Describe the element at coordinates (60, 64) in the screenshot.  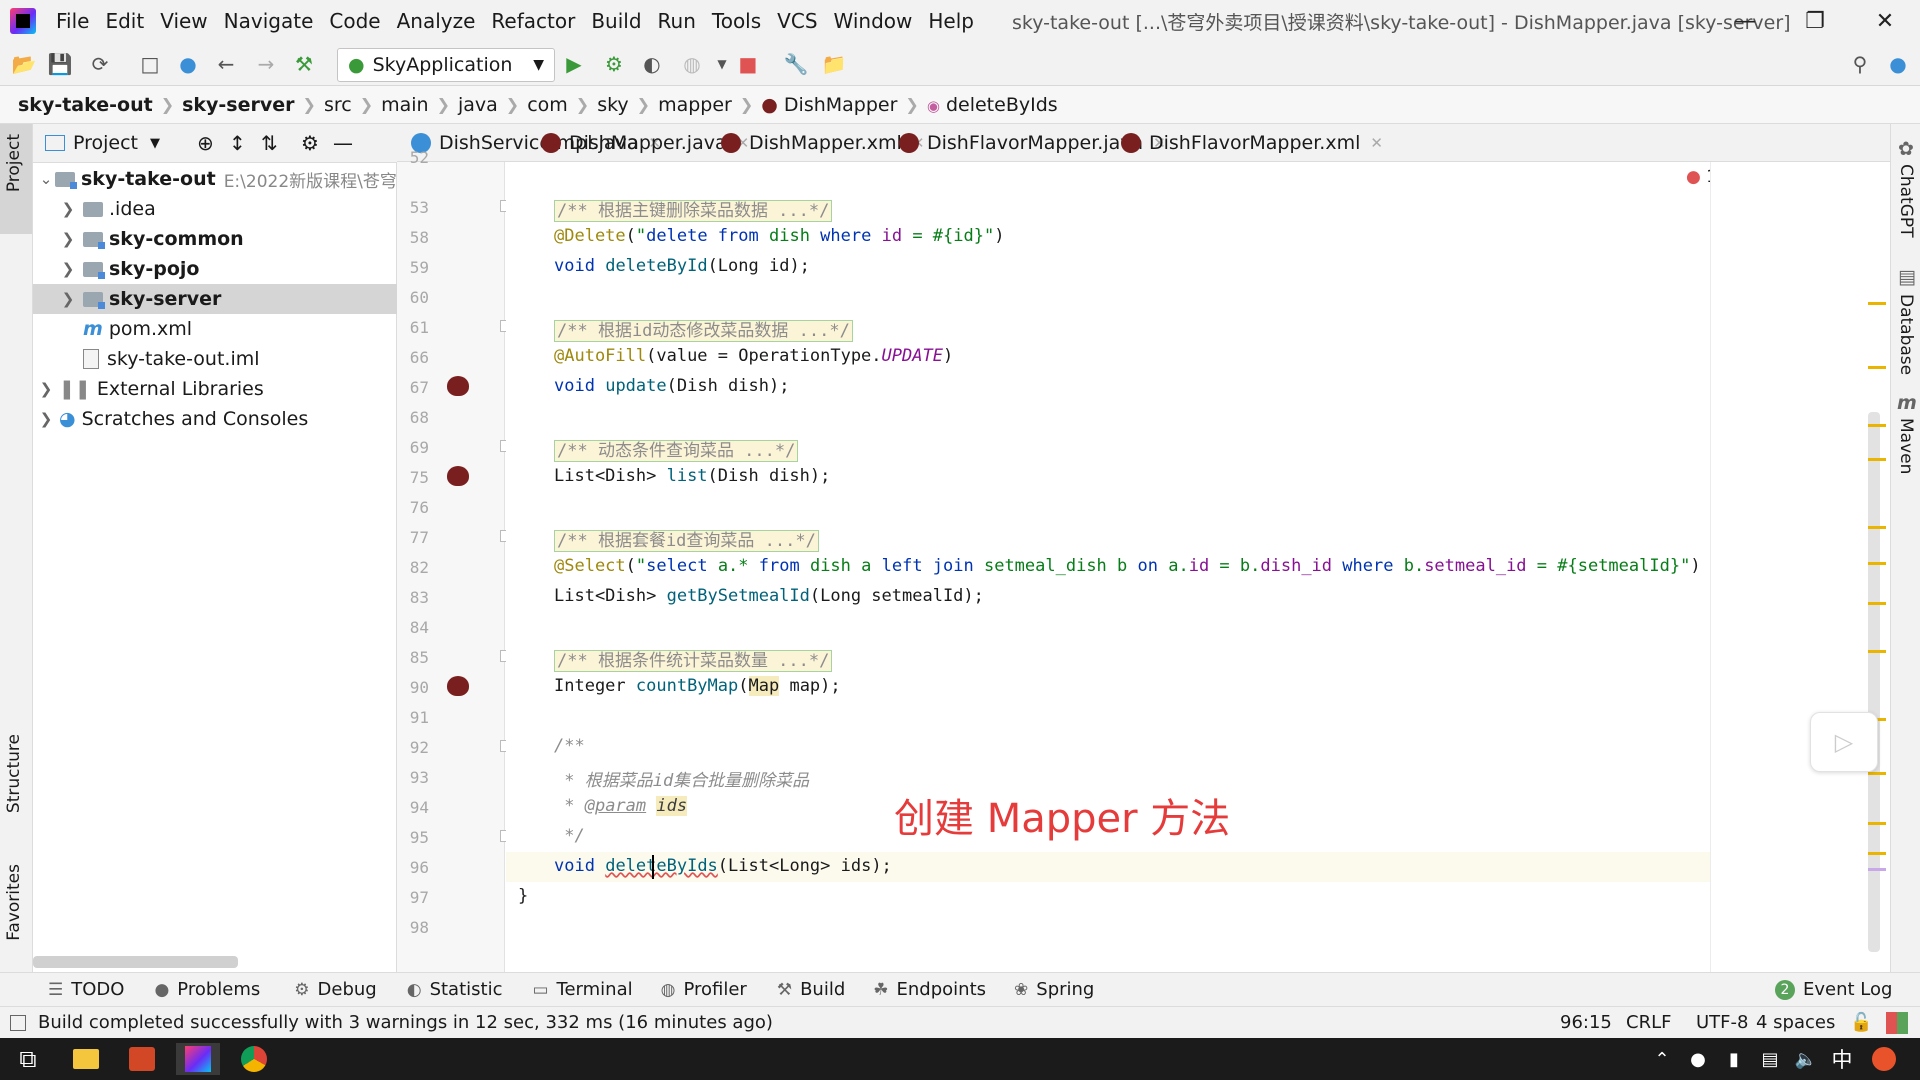
I see `save-all-icon: 💾` at that location.